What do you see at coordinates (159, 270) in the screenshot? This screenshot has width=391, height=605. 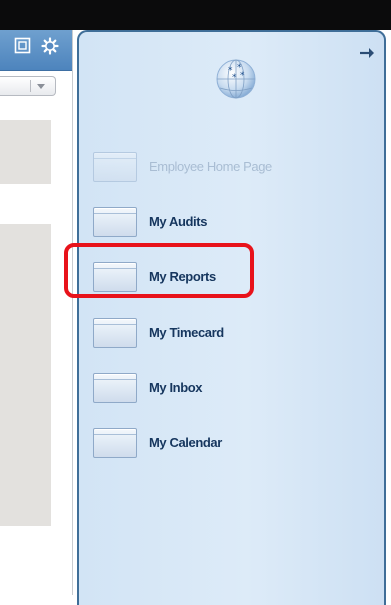 I see `highlight-annotation` at bounding box center [159, 270].